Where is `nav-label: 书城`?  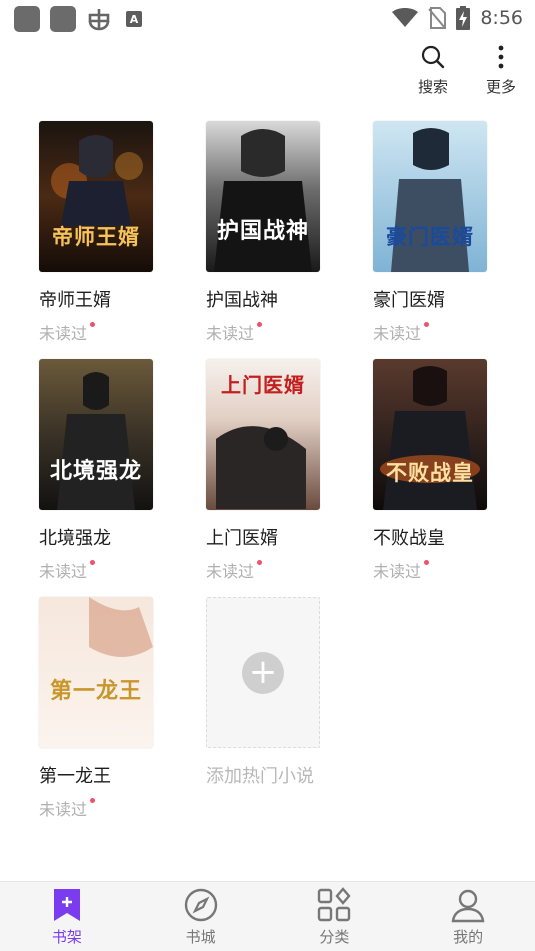
nav-label: 书城 is located at coordinates (200, 937).